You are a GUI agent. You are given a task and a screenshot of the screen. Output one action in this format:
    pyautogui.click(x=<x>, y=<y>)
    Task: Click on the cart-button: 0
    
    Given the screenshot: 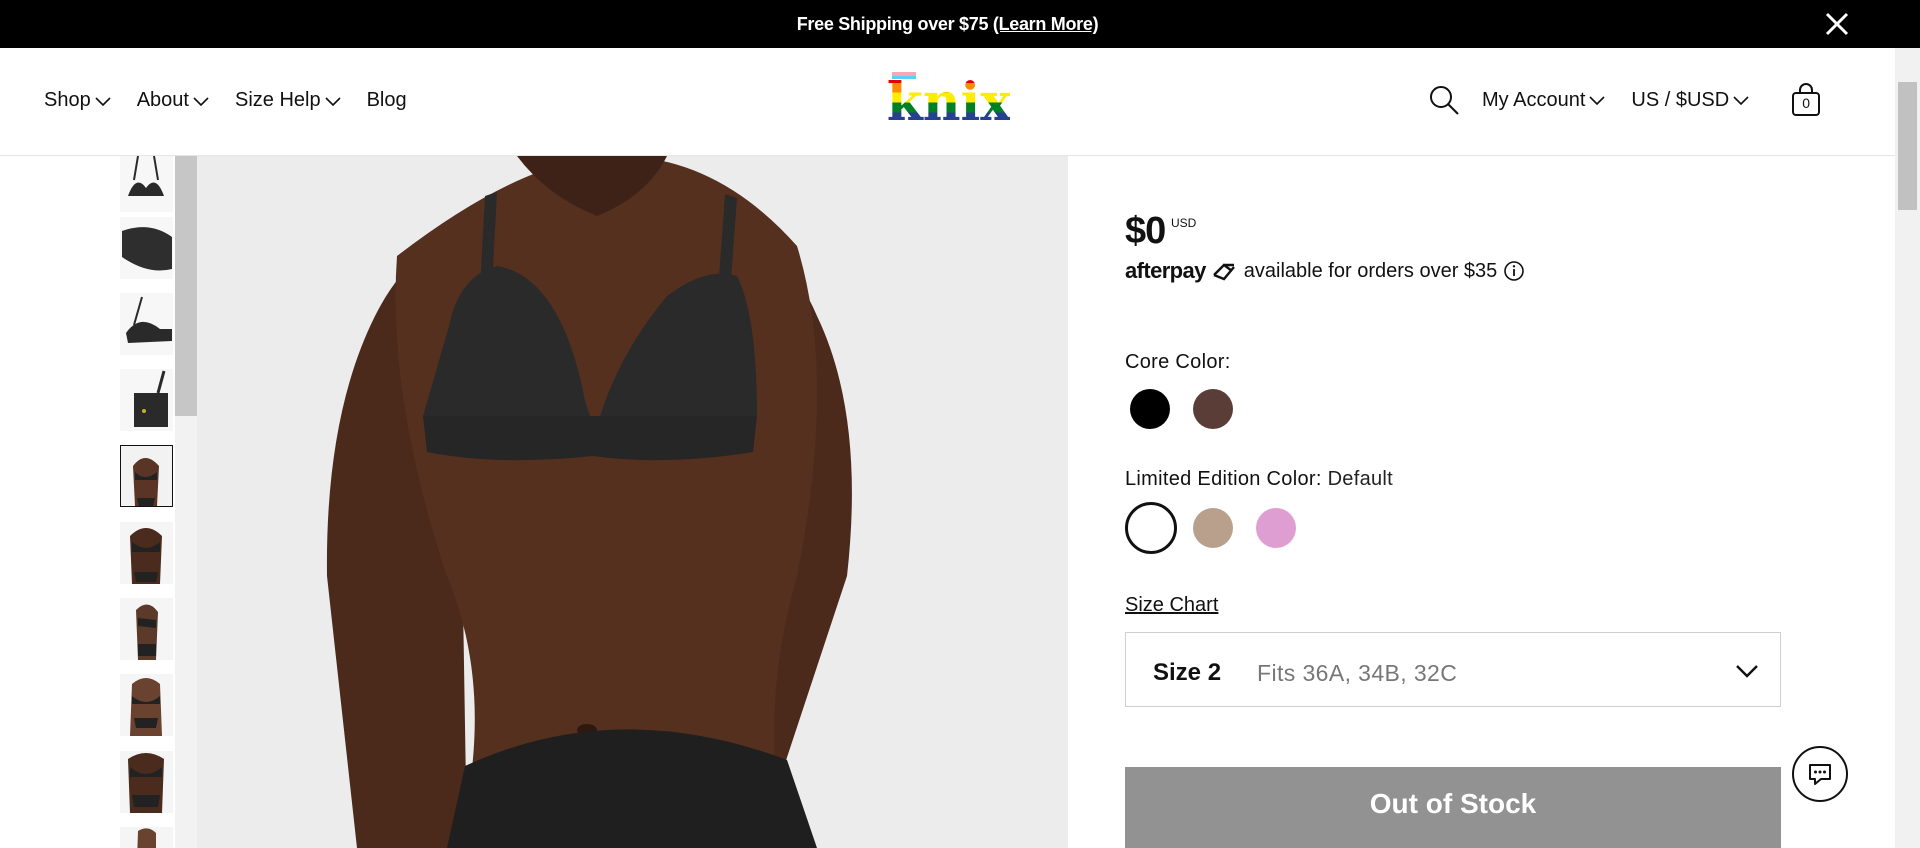 What is the action you would take?
    pyautogui.click(x=1806, y=100)
    